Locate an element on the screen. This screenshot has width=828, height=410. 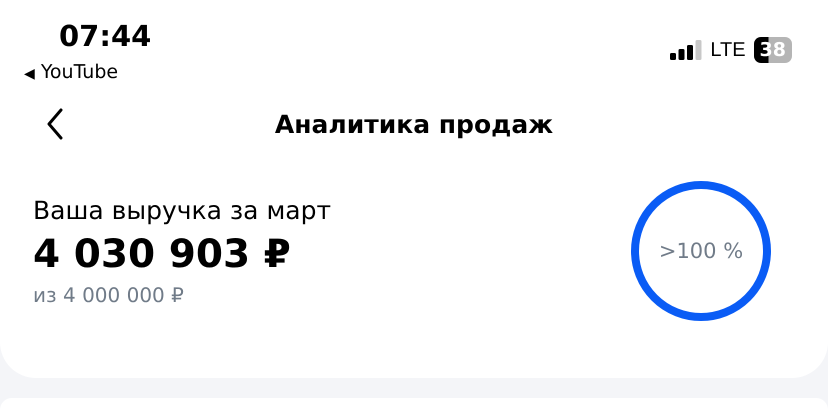
back-to-app-link: ◀ YouTube is located at coordinates (88, 73).